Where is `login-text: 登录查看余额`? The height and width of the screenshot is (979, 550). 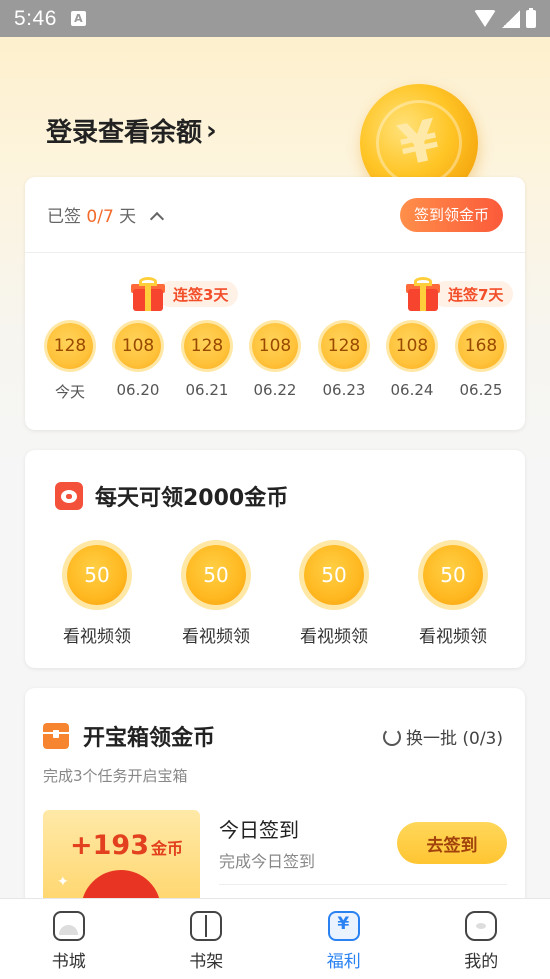 login-text: 登录查看余额 is located at coordinates (124, 133).